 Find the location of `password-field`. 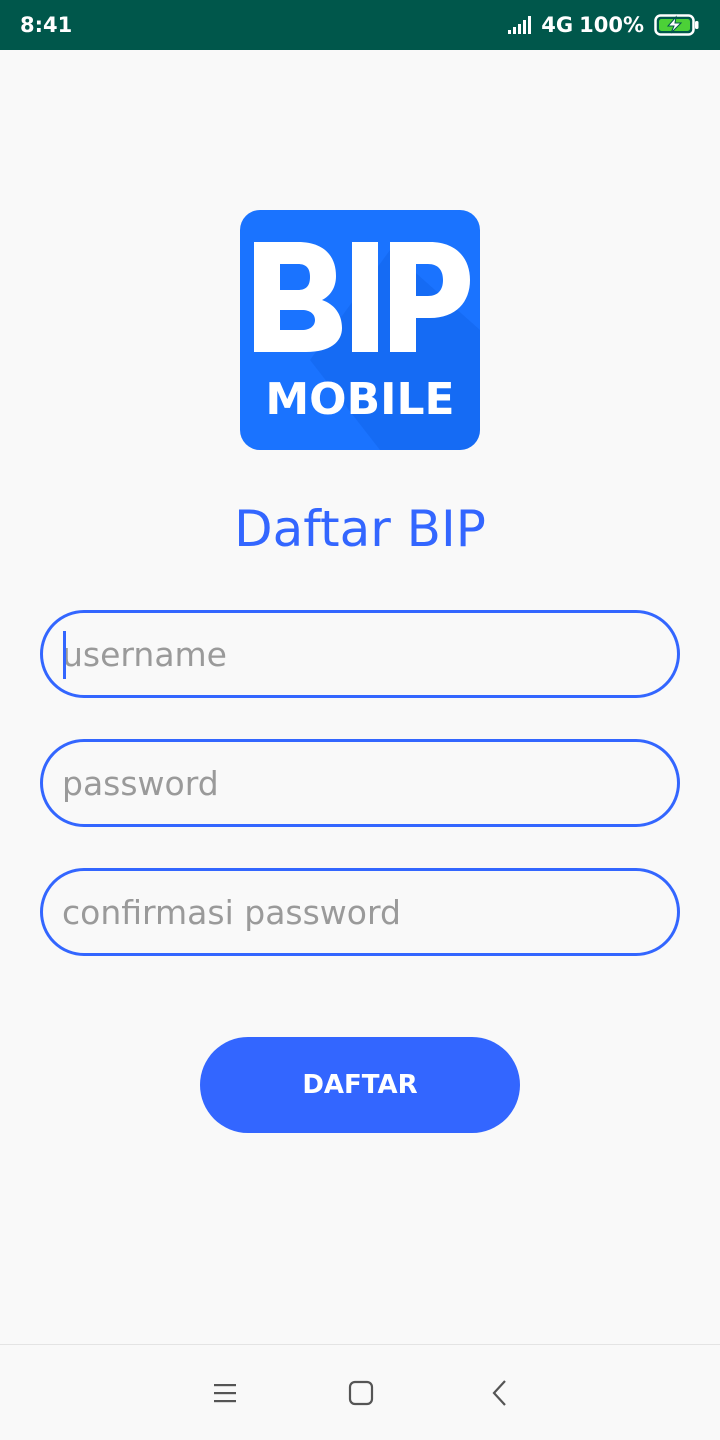

password-field is located at coordinates (360, 783).